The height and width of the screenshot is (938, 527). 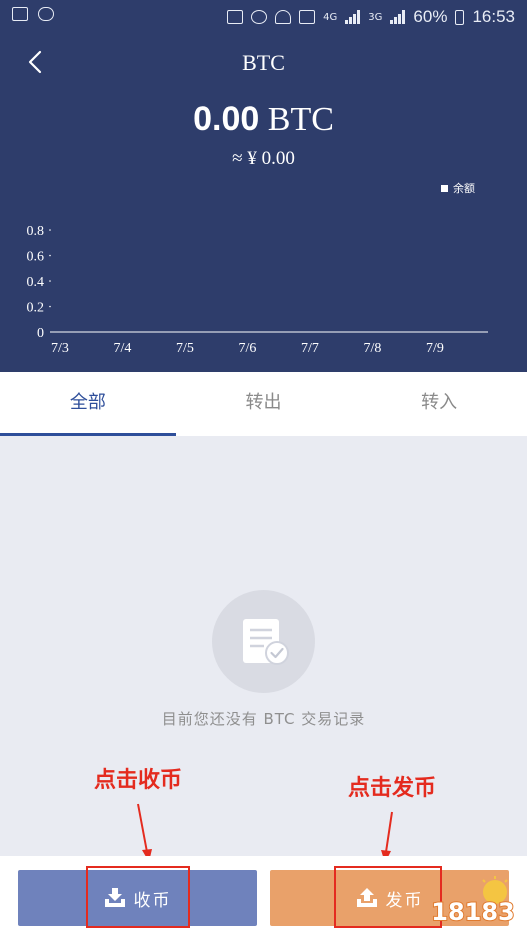 What do you see at coordinates (257, 290) in the screenshot?
I see `balance-chart: 0.8 0.6 0.4 0.2 0 7/3 7/4 7/5 7/6 7/7 7/8 7/9` at bounding box center [257, 290].